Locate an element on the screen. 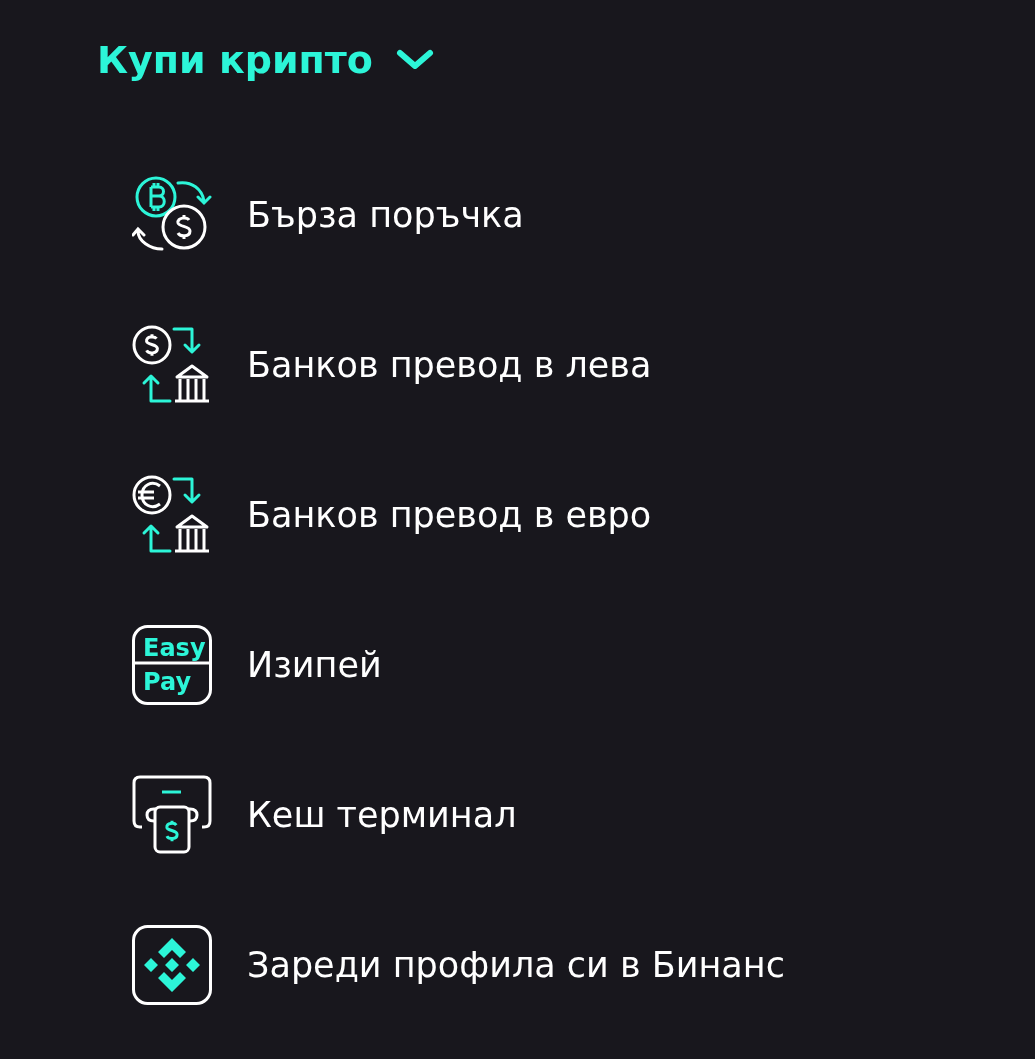 Image resolution: width=1035 pixels, height=1059 pixels. menu-header: Купи крипто is located at coordinates (266, 60).